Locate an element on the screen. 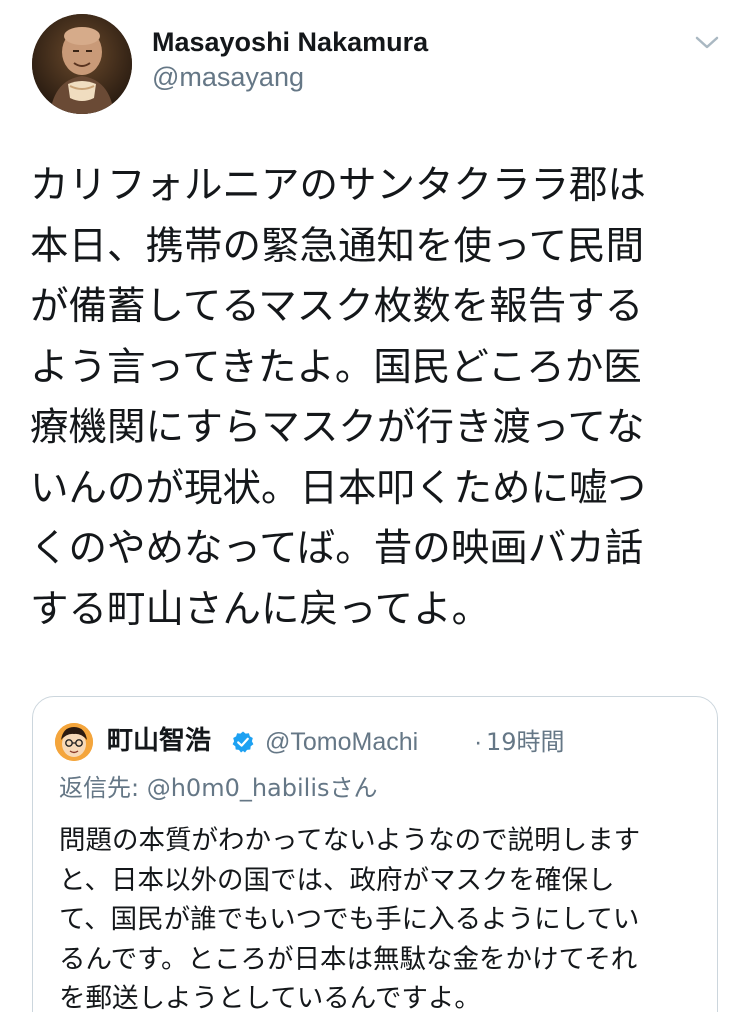 The width and height of the screenshot is (750, 1012). quoted-author-avatar is located at coordinates (74, 742).